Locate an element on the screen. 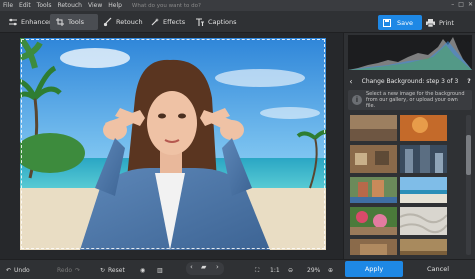 Image resolution: width=475 pixels, height=279 pixels. tab-effects: Effects is located at coordinates (167, 22).